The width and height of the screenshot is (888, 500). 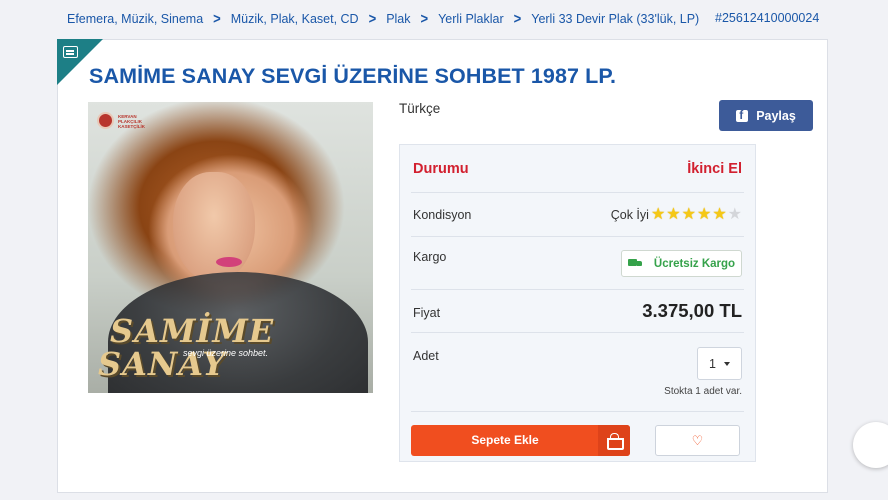 I want to click on price-row: Fiyat 3.375,00 TL, so click(x=577, y=311).